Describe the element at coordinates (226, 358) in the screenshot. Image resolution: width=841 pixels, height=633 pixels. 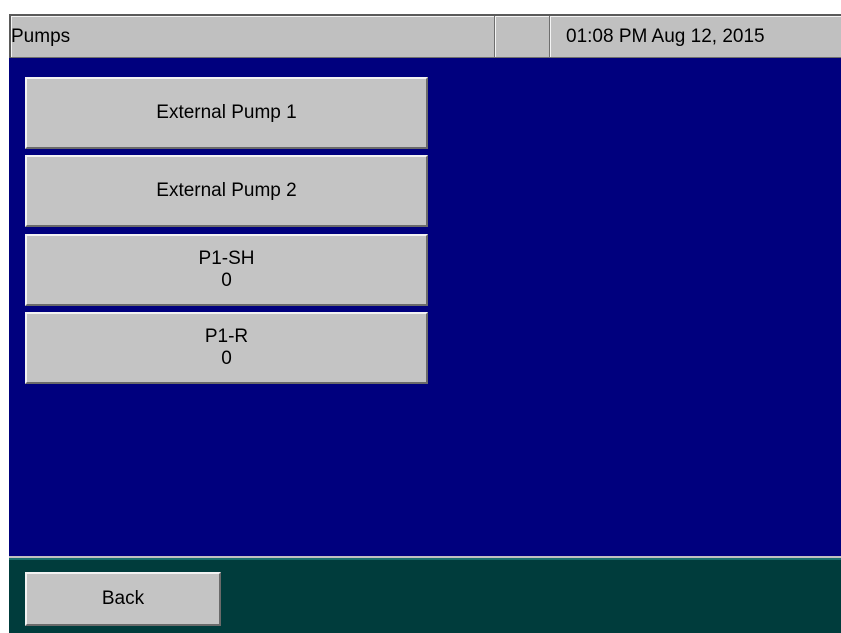
I see `p1-r-value: 0` at that location.